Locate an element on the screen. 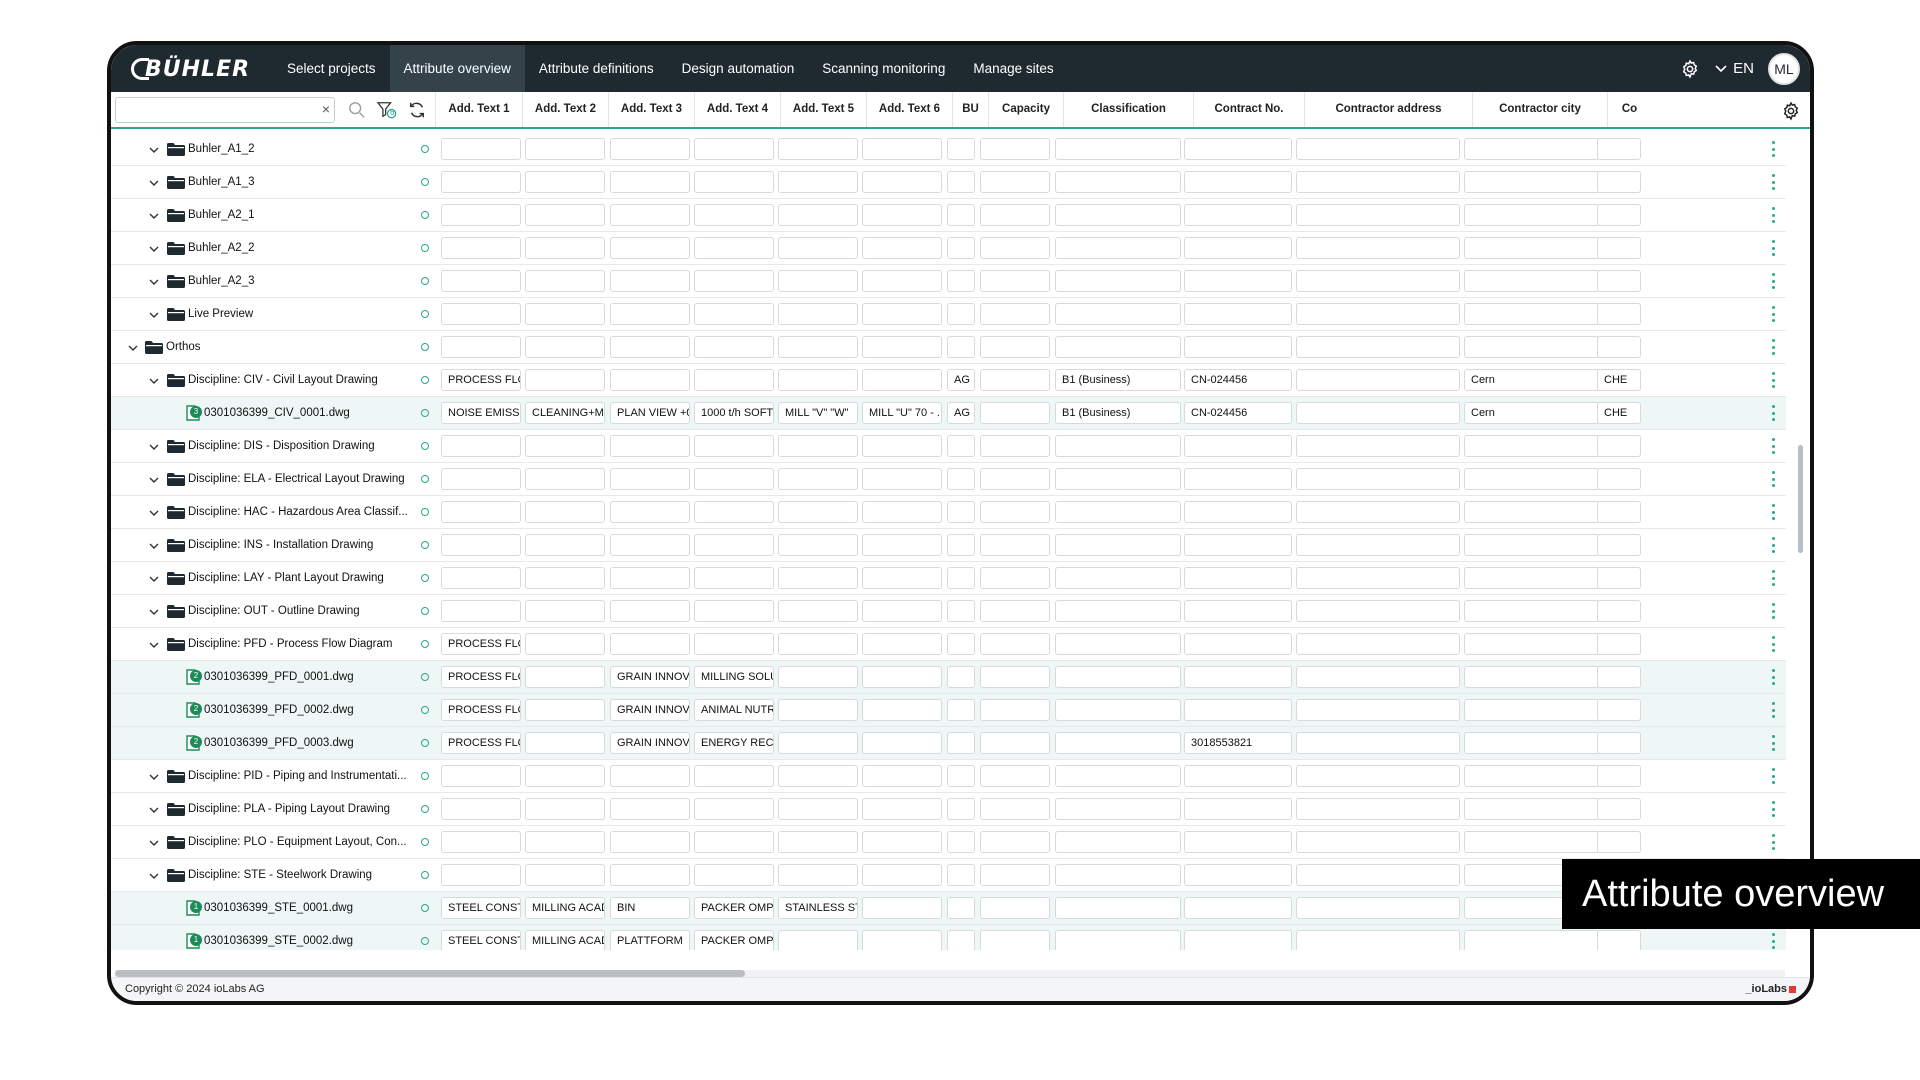 This screenshot has height=1080, width=1920. attribute-cell-contractor-city: Cern is located at coordinates (1532, 413).